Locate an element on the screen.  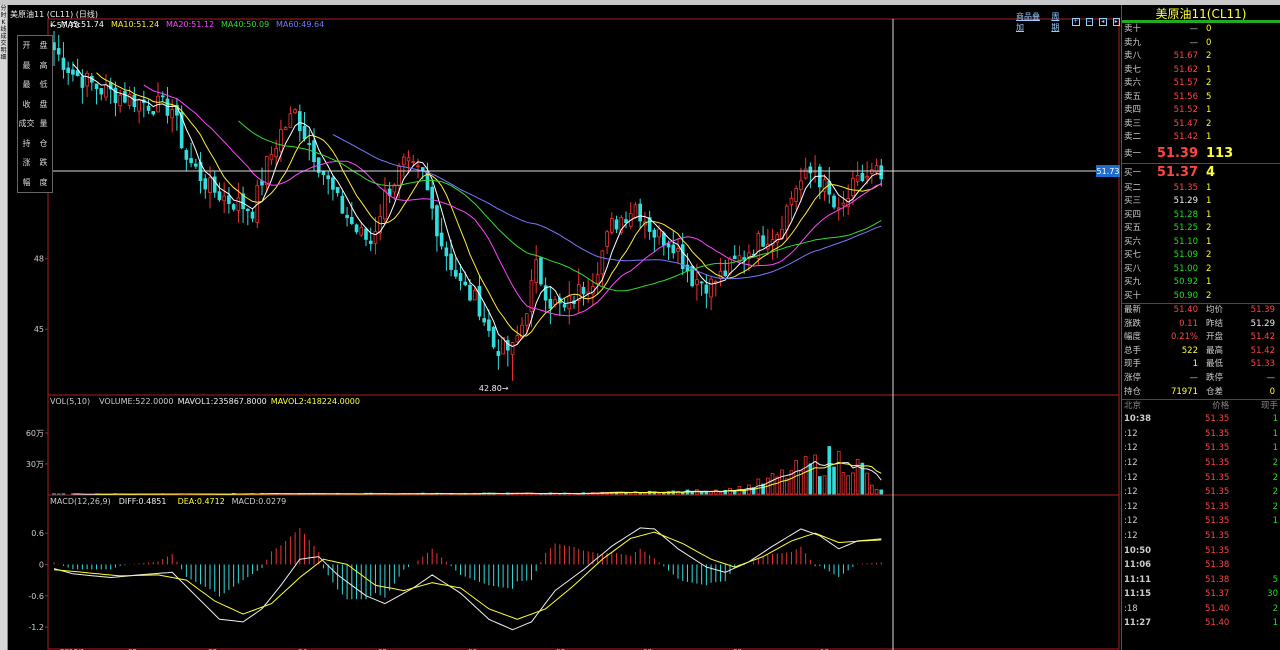
price-tick-label: 48 is located at coordinates (39, 259).